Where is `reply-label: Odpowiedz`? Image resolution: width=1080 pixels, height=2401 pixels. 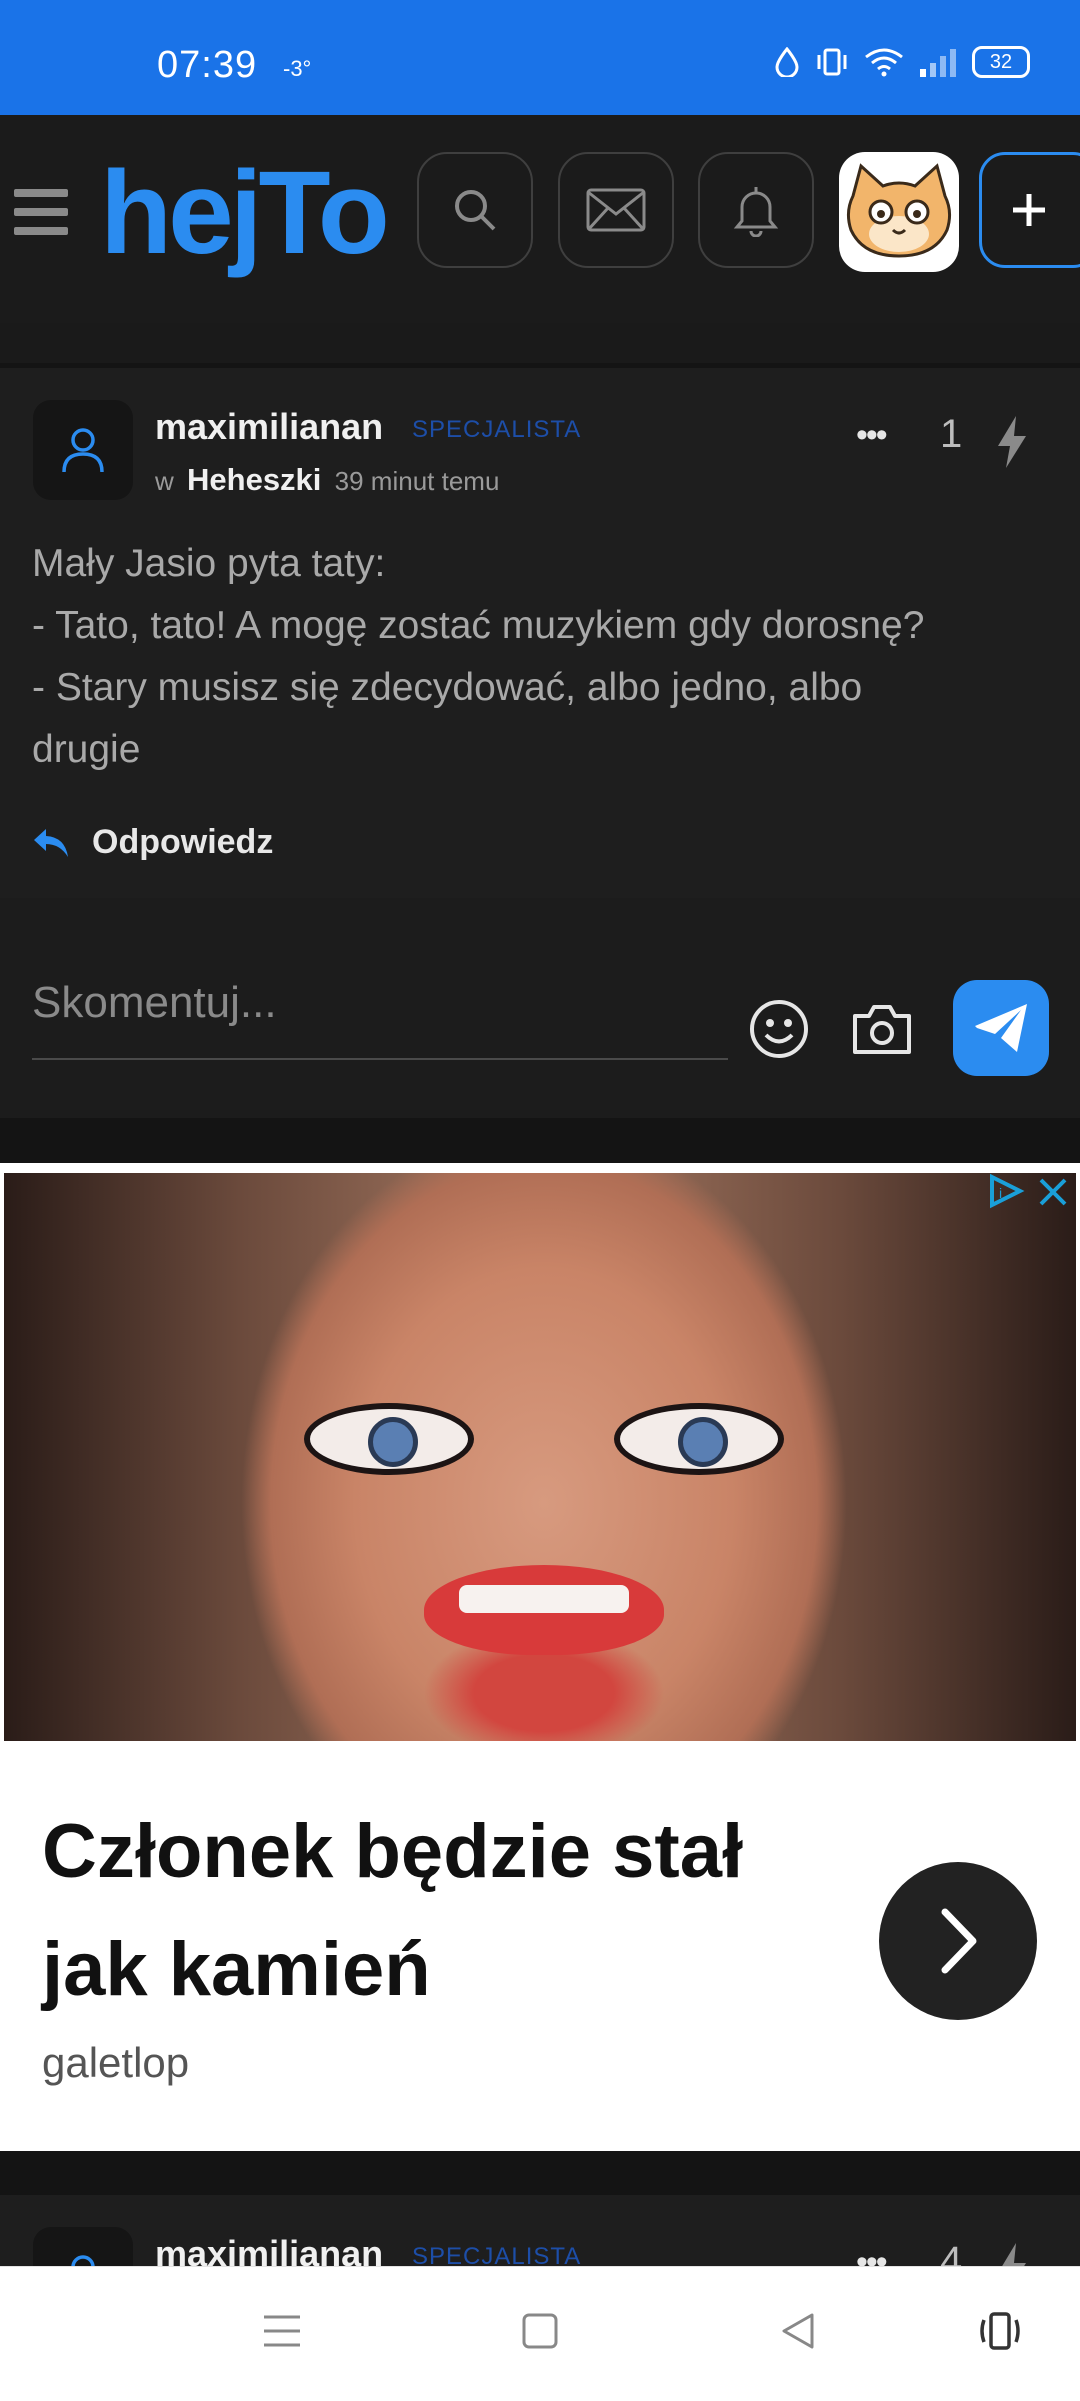 reply-label: Odpowiedz is located at coordinates (183, 842).